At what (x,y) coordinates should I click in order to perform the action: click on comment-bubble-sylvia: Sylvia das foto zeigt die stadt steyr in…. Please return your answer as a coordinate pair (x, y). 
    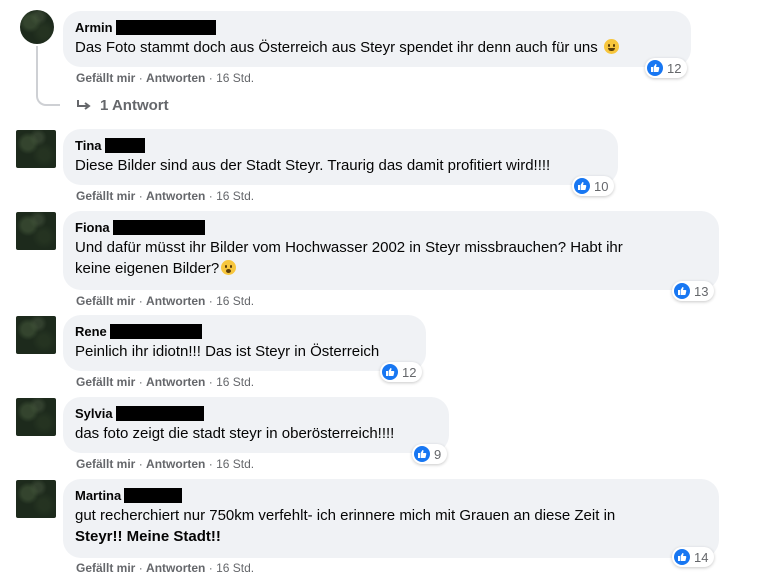
    Looking at the image, I should click on (256, 425).